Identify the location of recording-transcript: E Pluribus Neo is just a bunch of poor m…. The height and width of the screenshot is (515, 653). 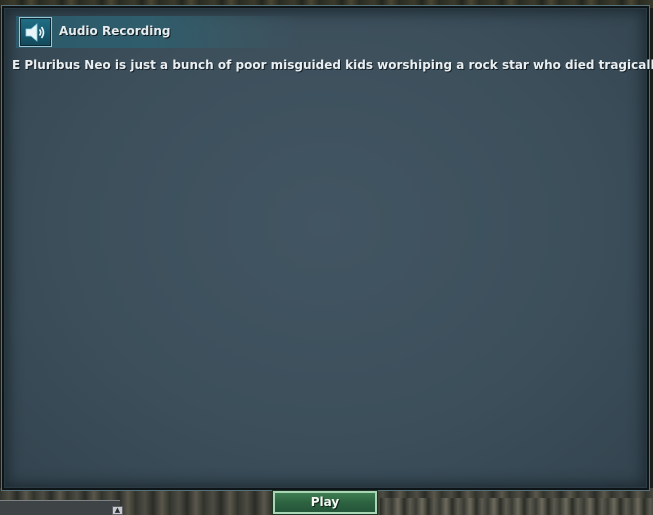
(332, 65).